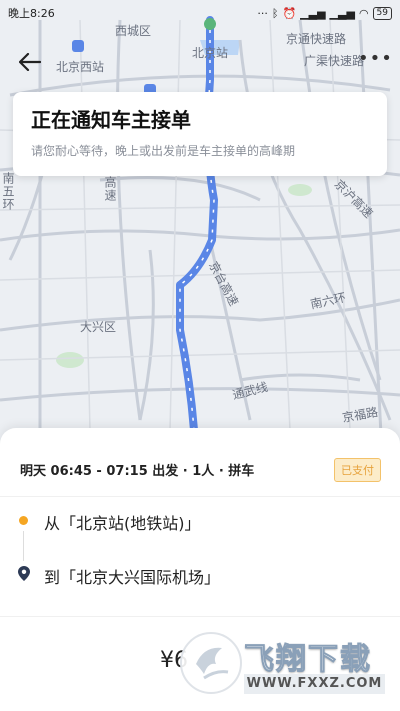 The height and width of the screenshot is (711, 400). I want to click on poi-marker, so click(78, 46).